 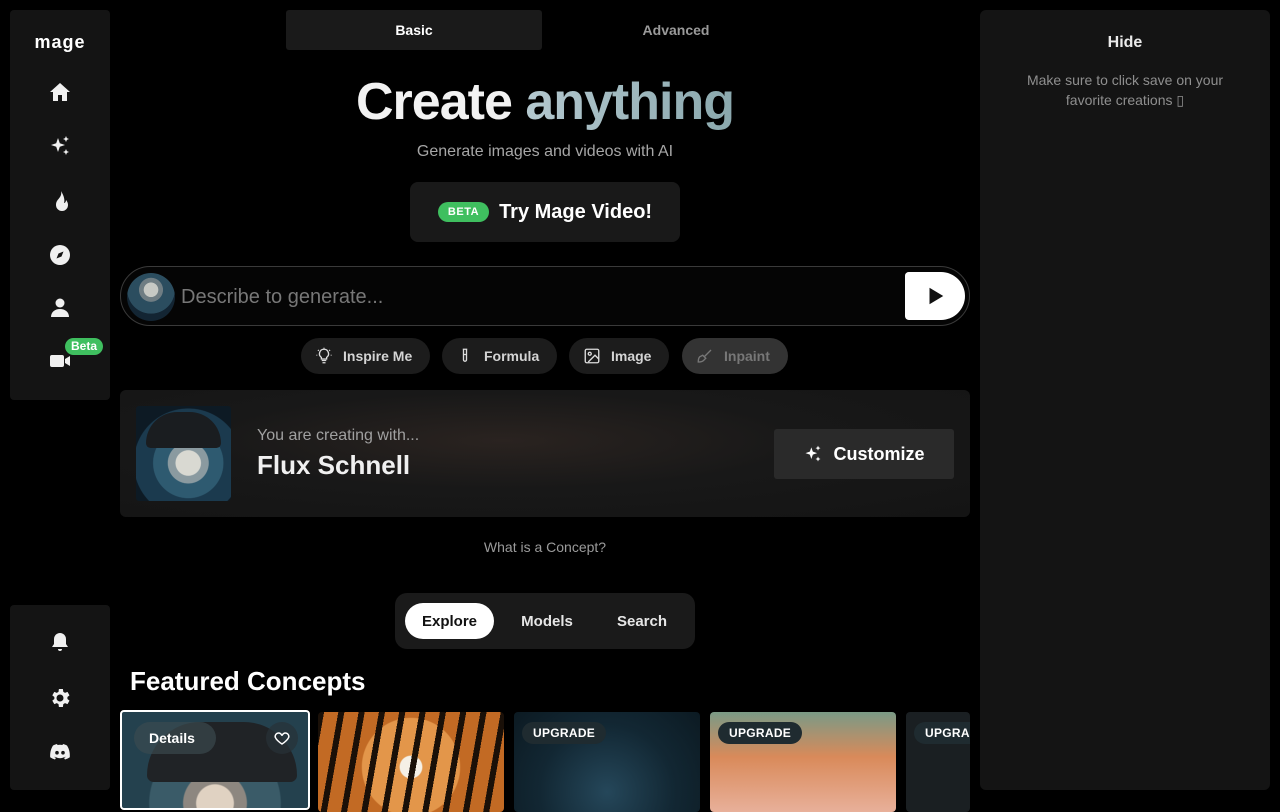 I want to click on tab-models: Models, so click(x=547, y=621).